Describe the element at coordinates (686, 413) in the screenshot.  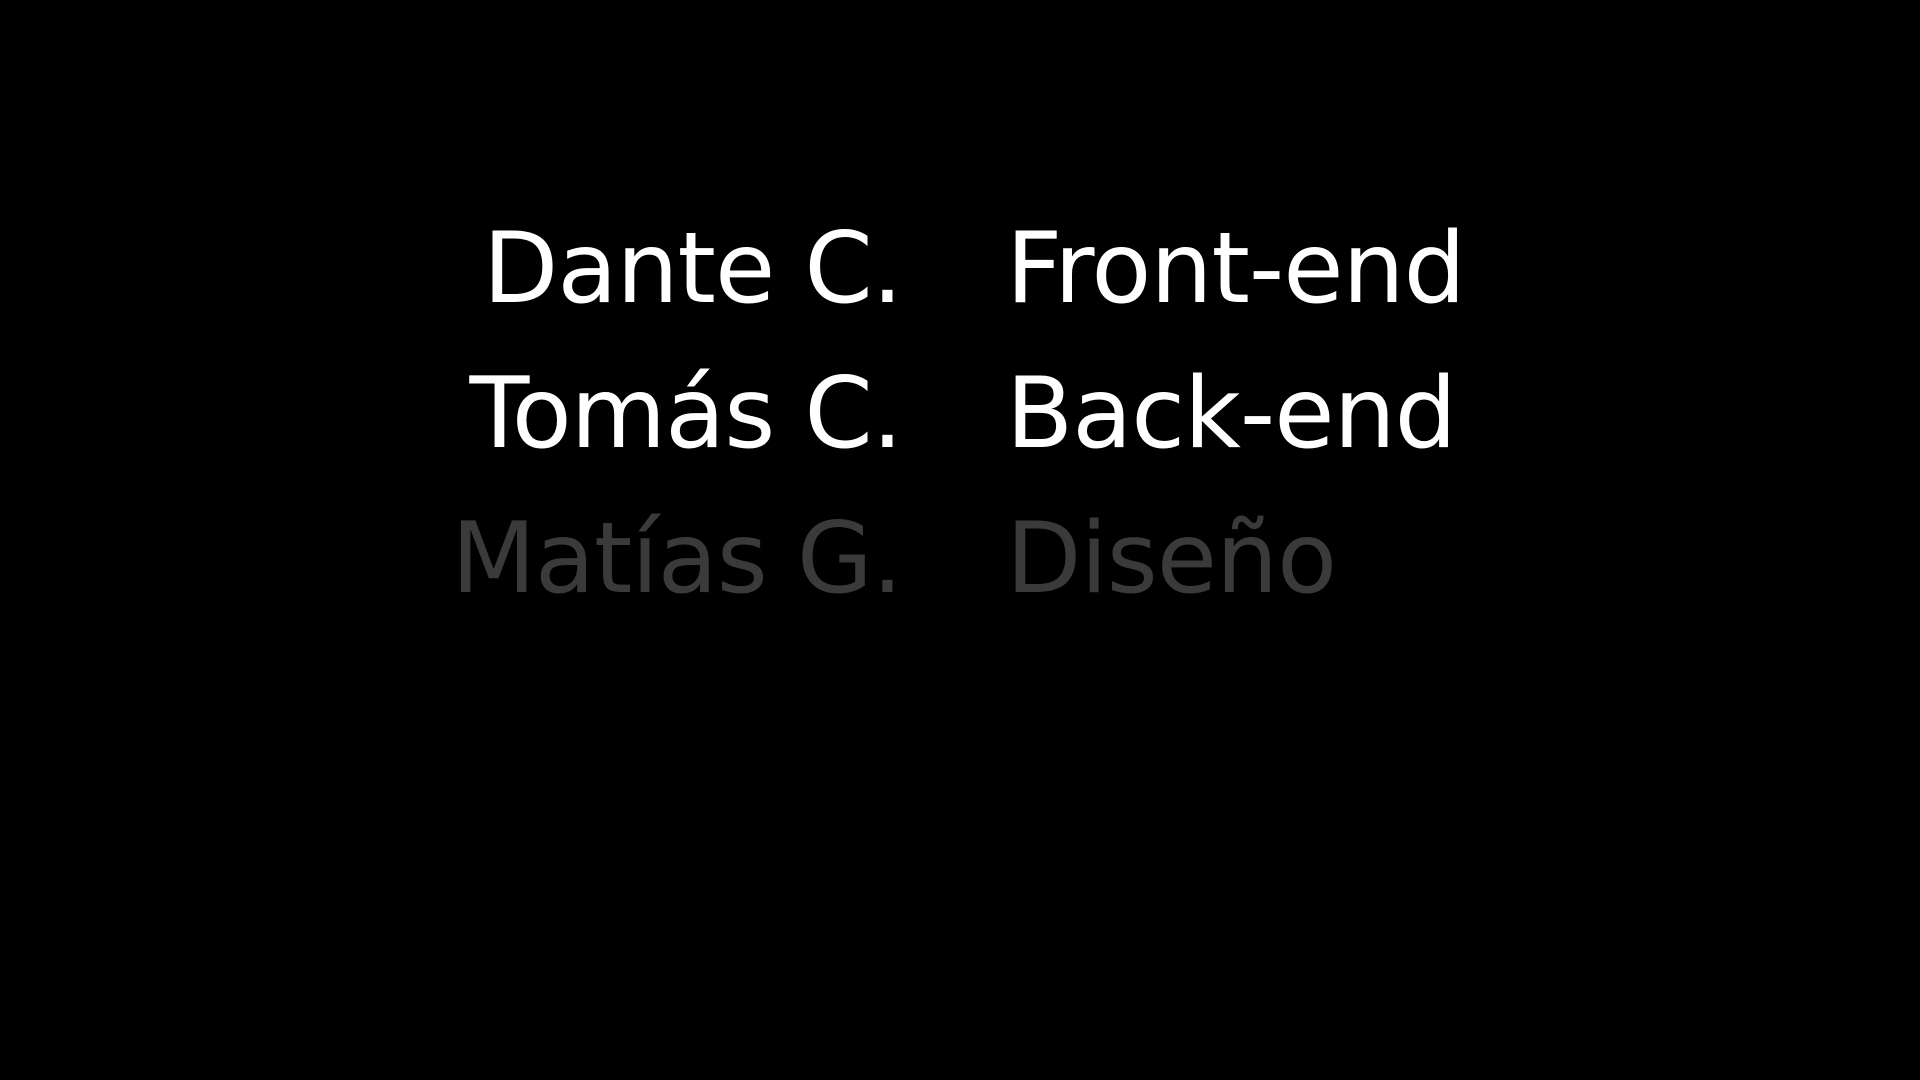
I see `credit-name: Tomás C.` at that location.